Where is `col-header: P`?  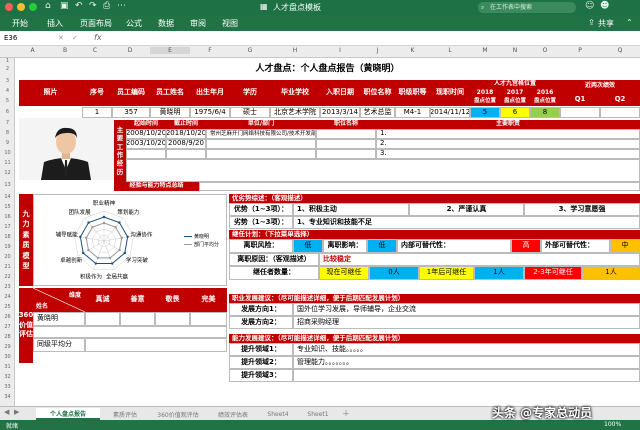
col-header: P is located at coordinates (580, 50).